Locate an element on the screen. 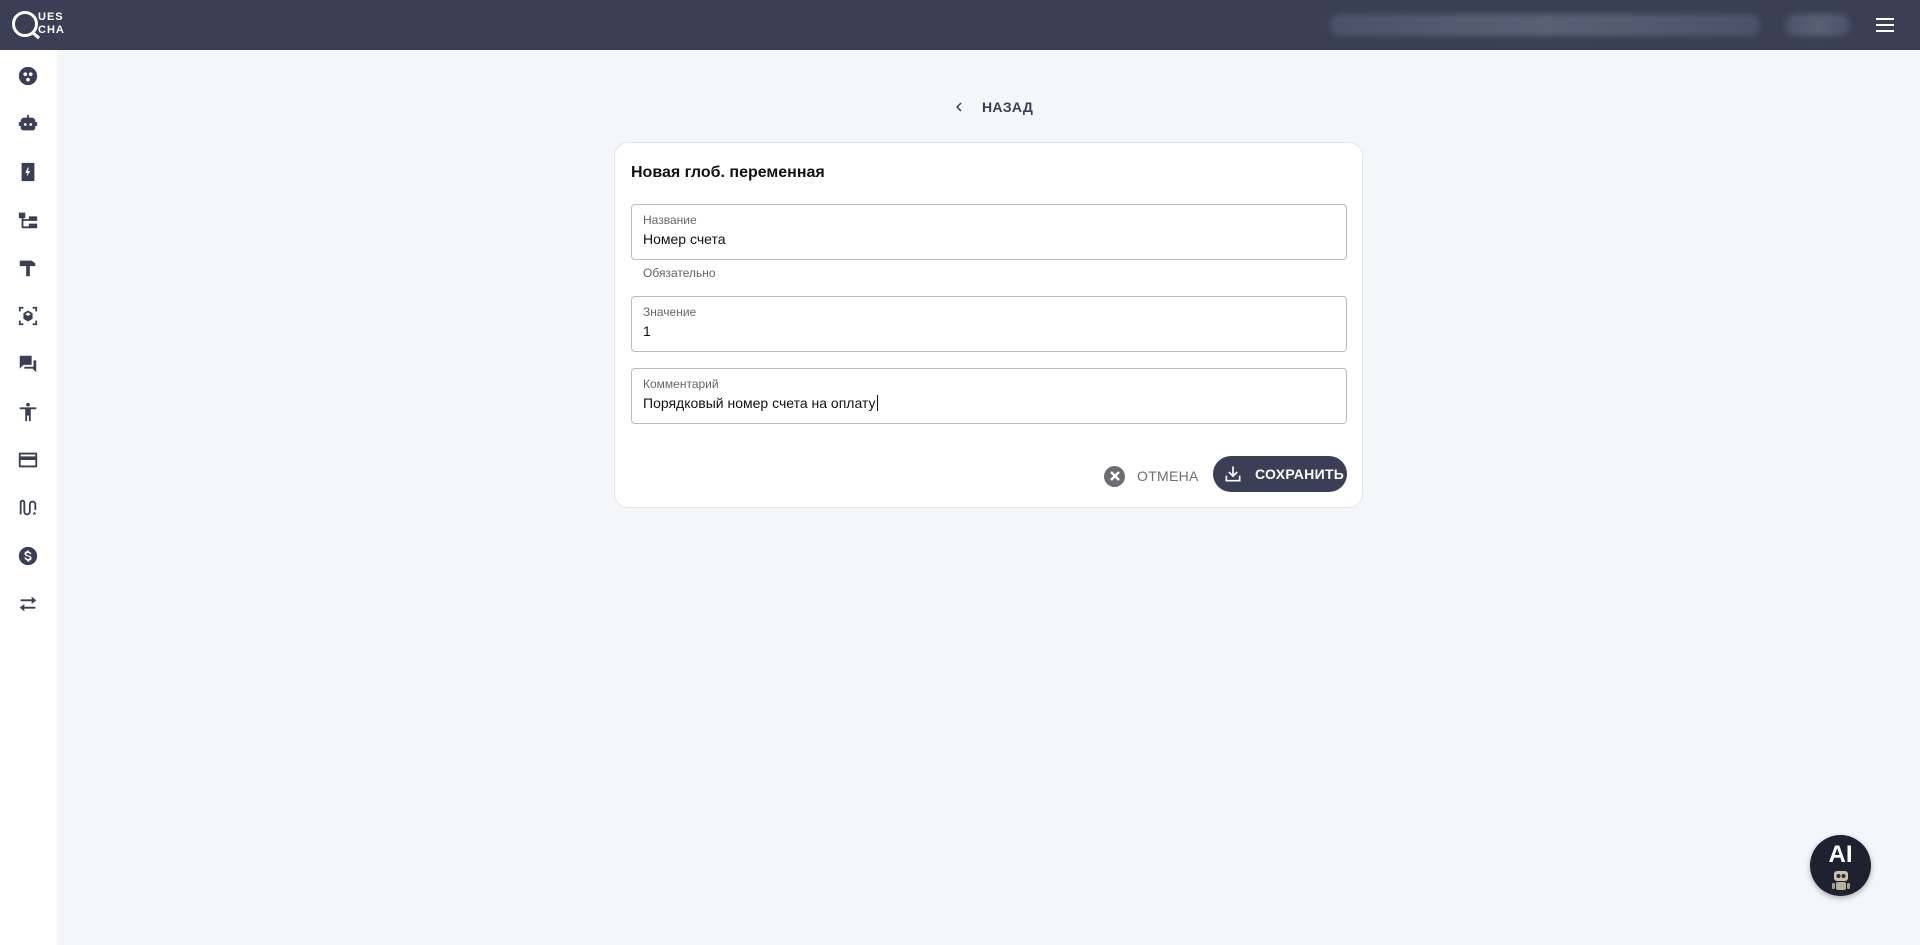 This screenshot has width=1920, height=945. cancel-button-label: ОТМЕНА is located at coordinates (1168, 476).